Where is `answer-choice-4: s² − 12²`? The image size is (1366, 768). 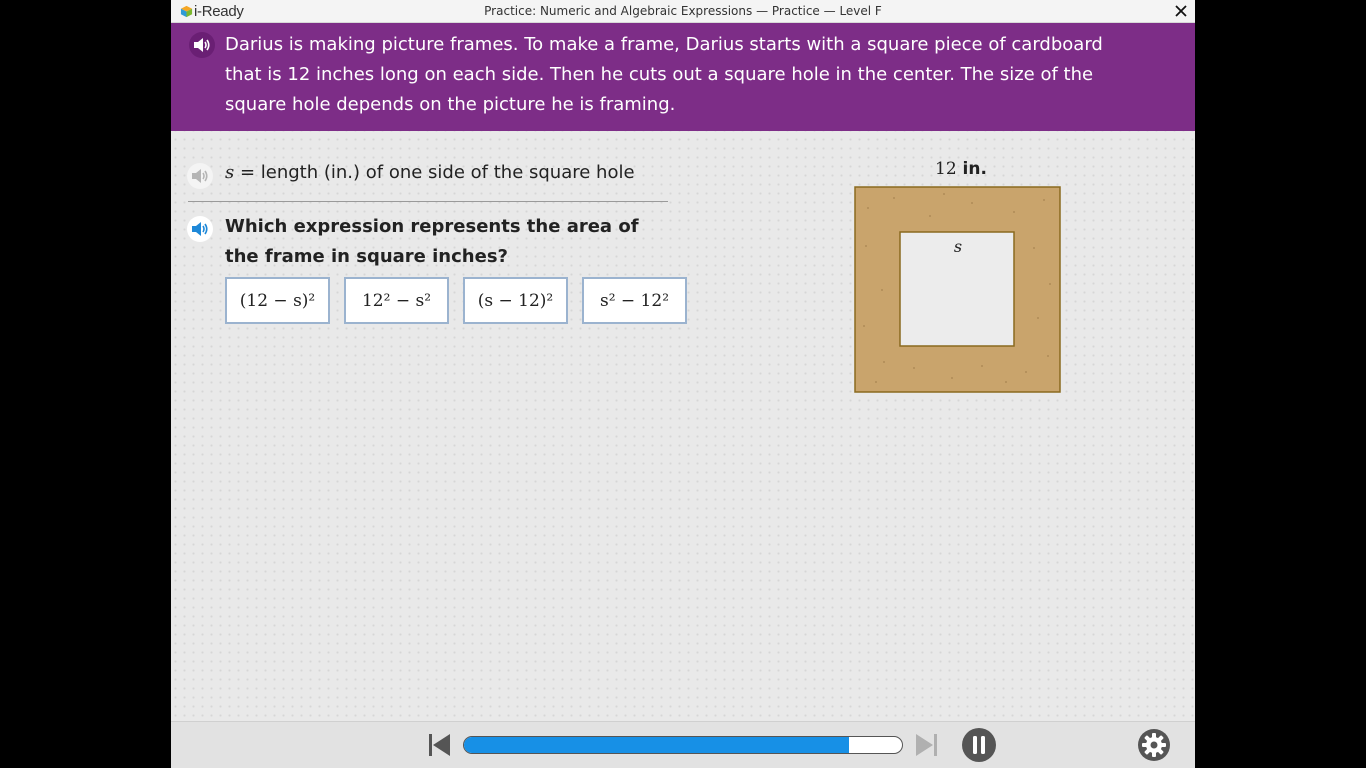
answer-choice-4: s² − 12² is located at coordinates (634, 300).